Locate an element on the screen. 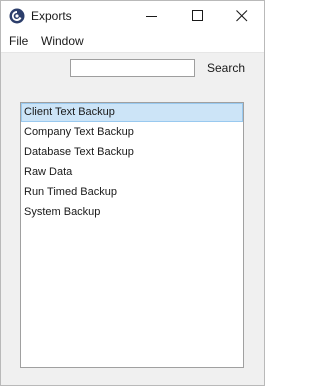 This screenshot has width=320, height=386. list-item-database-text-backup: Database Text Backup is located at coordinates (132, 152).